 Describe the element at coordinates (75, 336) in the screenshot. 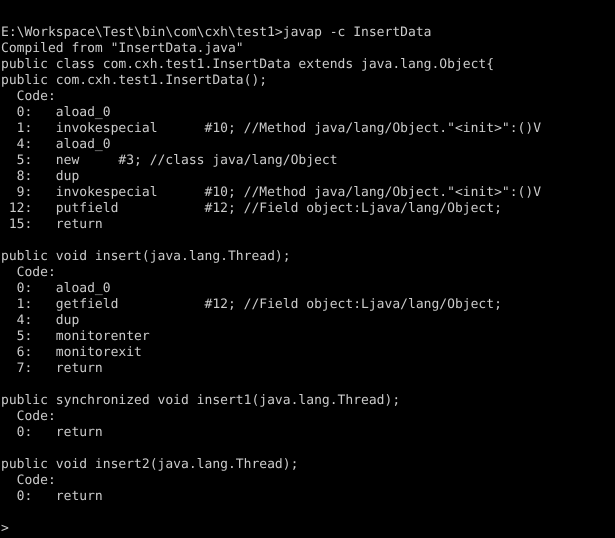

I see `terminal-line: 5: monitorenter` at that location.